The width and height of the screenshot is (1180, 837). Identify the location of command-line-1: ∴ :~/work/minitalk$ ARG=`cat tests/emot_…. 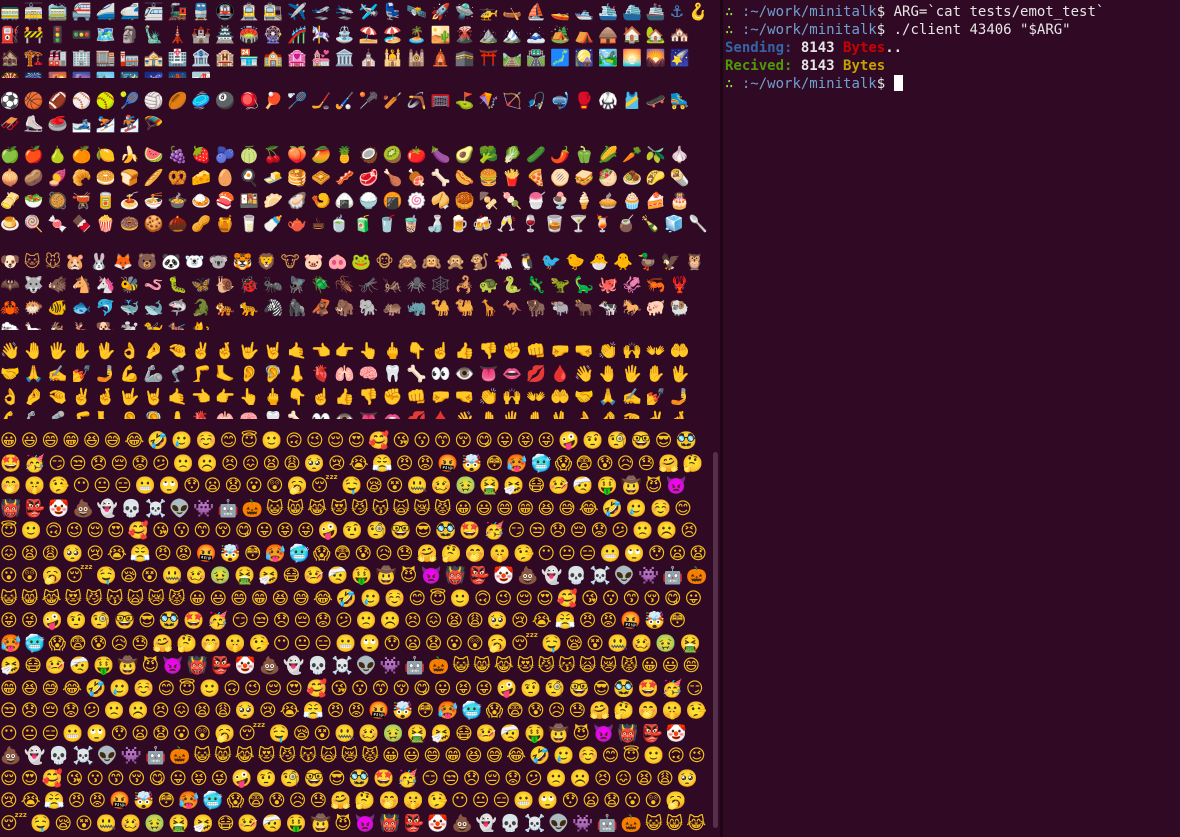
(914, 12).